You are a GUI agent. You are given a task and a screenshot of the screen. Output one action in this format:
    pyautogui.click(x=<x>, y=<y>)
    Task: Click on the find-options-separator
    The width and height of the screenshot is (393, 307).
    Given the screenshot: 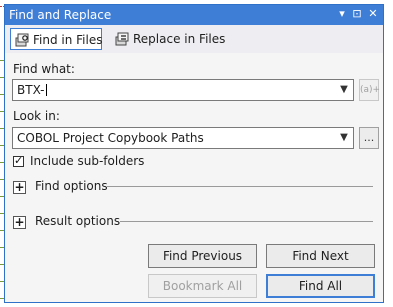 What is the action you would take?
    pyautogui.click(x=240, y=186)
    